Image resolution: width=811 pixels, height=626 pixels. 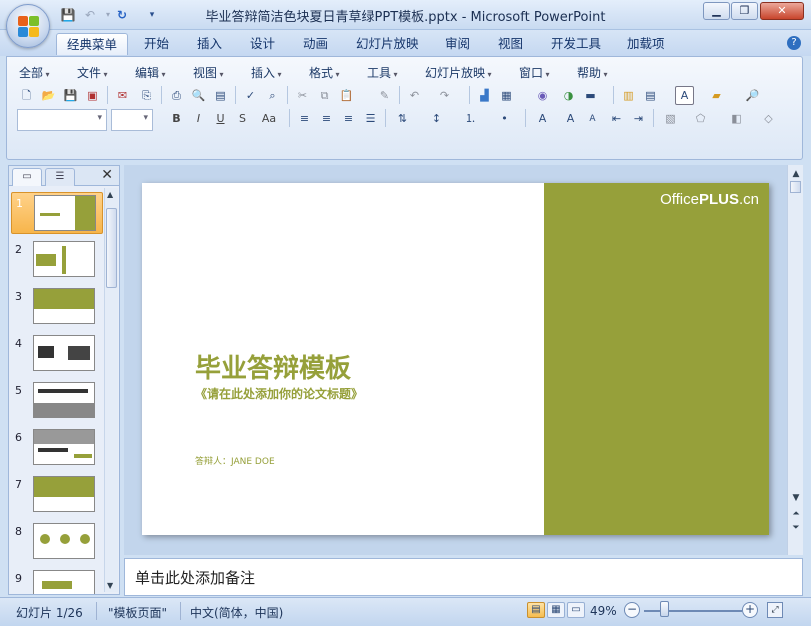 What do you see at coordinates (716, 11) in the screenshot?
I see `minimize-button: ▁` at bounding box center [716, 11].